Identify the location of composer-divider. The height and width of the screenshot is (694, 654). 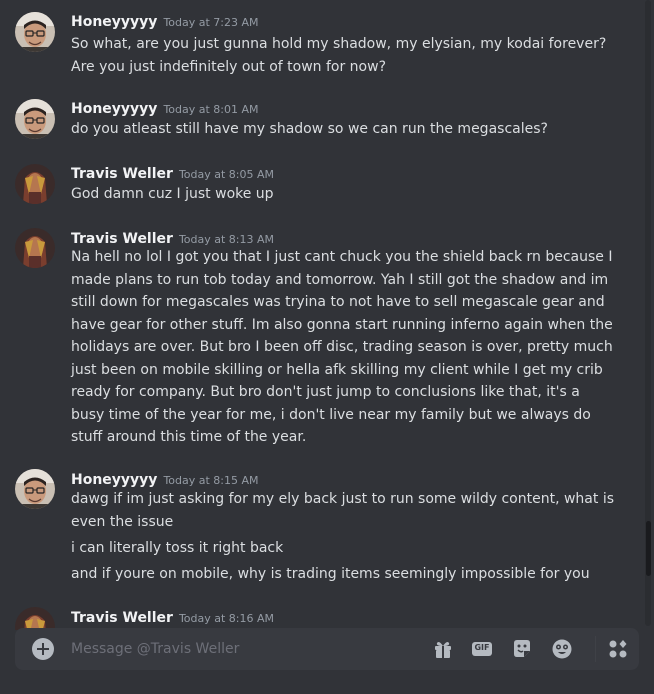
(595, 649).